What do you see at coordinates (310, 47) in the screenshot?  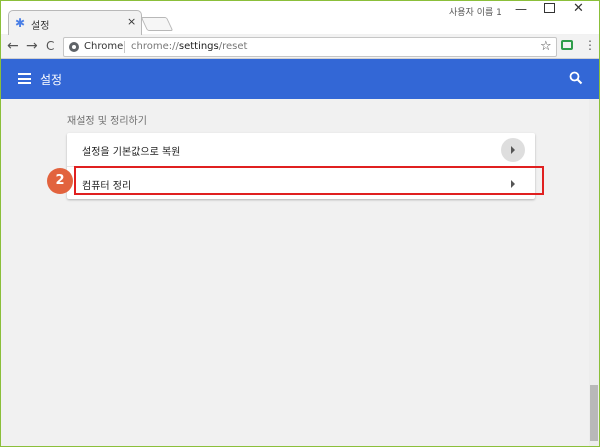 I see `address-bar: Chrome chrome://settings/reset ☆` at bounding box center [310, 47].